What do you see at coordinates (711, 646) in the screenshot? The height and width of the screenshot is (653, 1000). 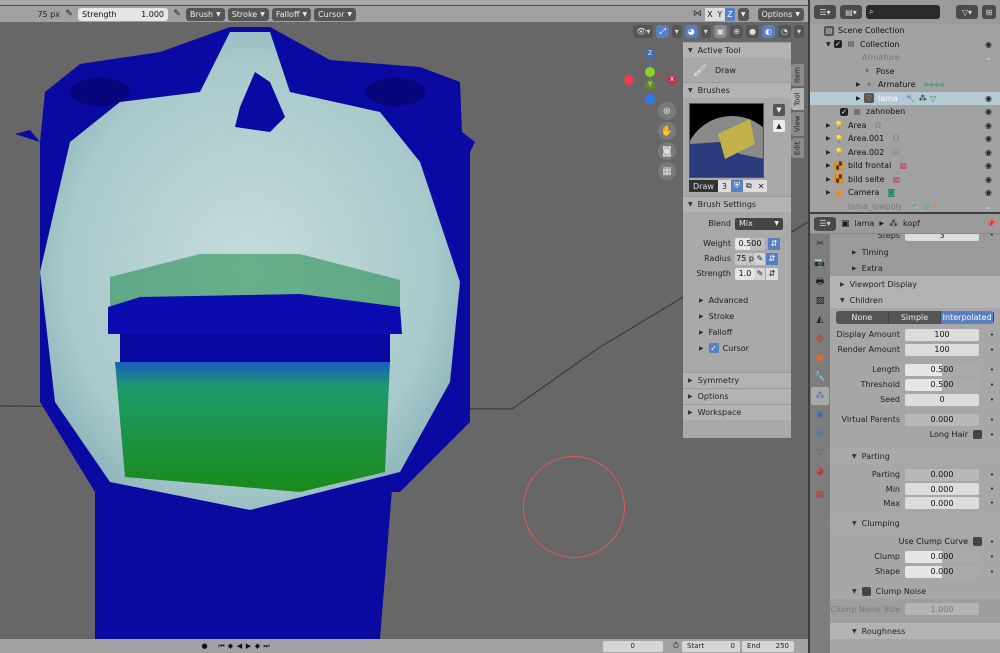 I see `start-frame-field: Start 0` at bounding box center [711, 646].